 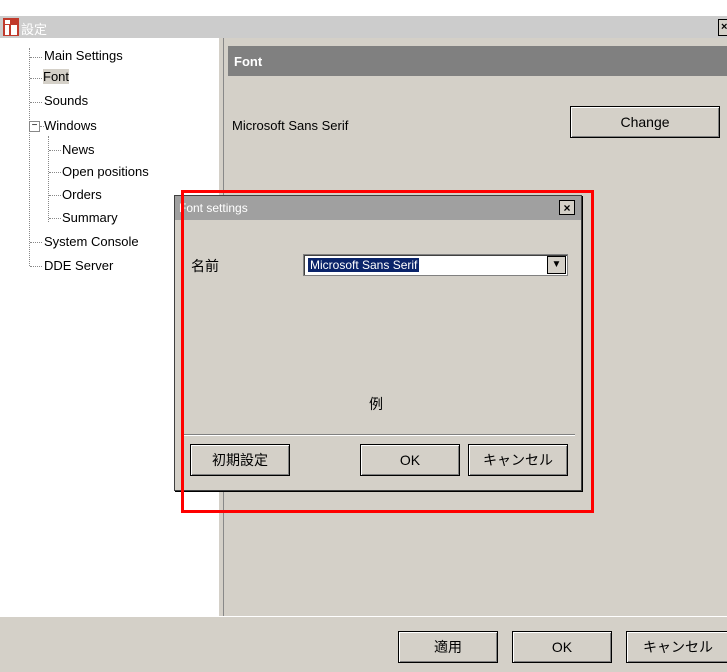 I want to click on apply-button: 適用, so click(x=448, y=647).